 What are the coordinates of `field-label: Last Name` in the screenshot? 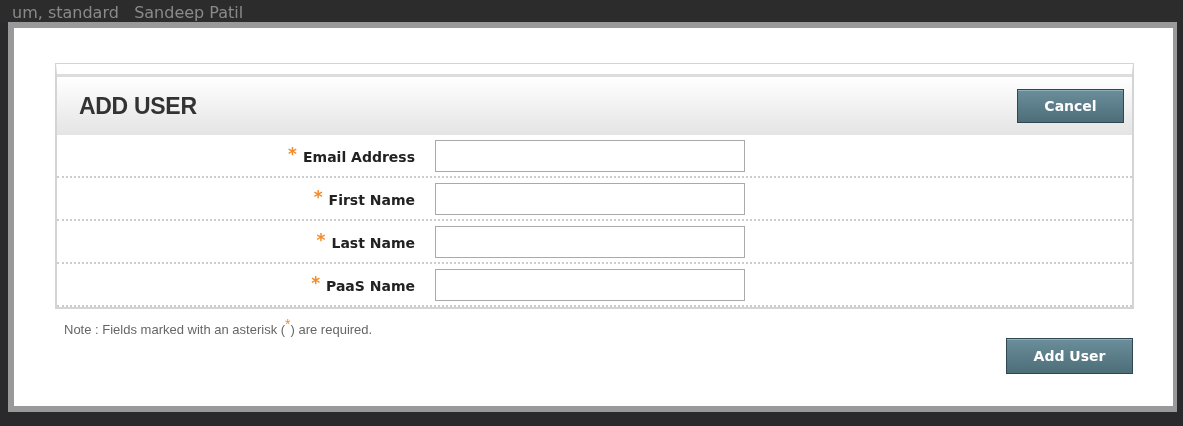 It's located at (373, 242).